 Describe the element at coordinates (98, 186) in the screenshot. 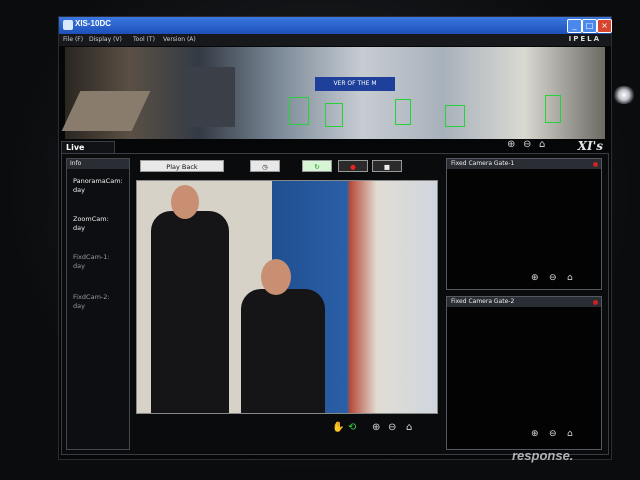

I see `info-item-panoramacam: PanoramaCam: day` at that location.